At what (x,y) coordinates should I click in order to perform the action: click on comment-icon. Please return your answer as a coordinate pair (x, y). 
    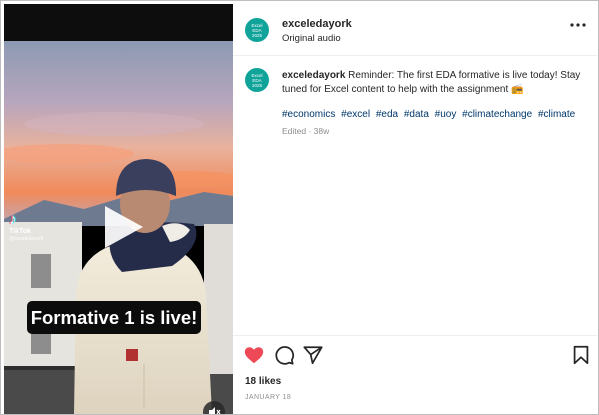
    Looking at the image, I should click on (285, 355).